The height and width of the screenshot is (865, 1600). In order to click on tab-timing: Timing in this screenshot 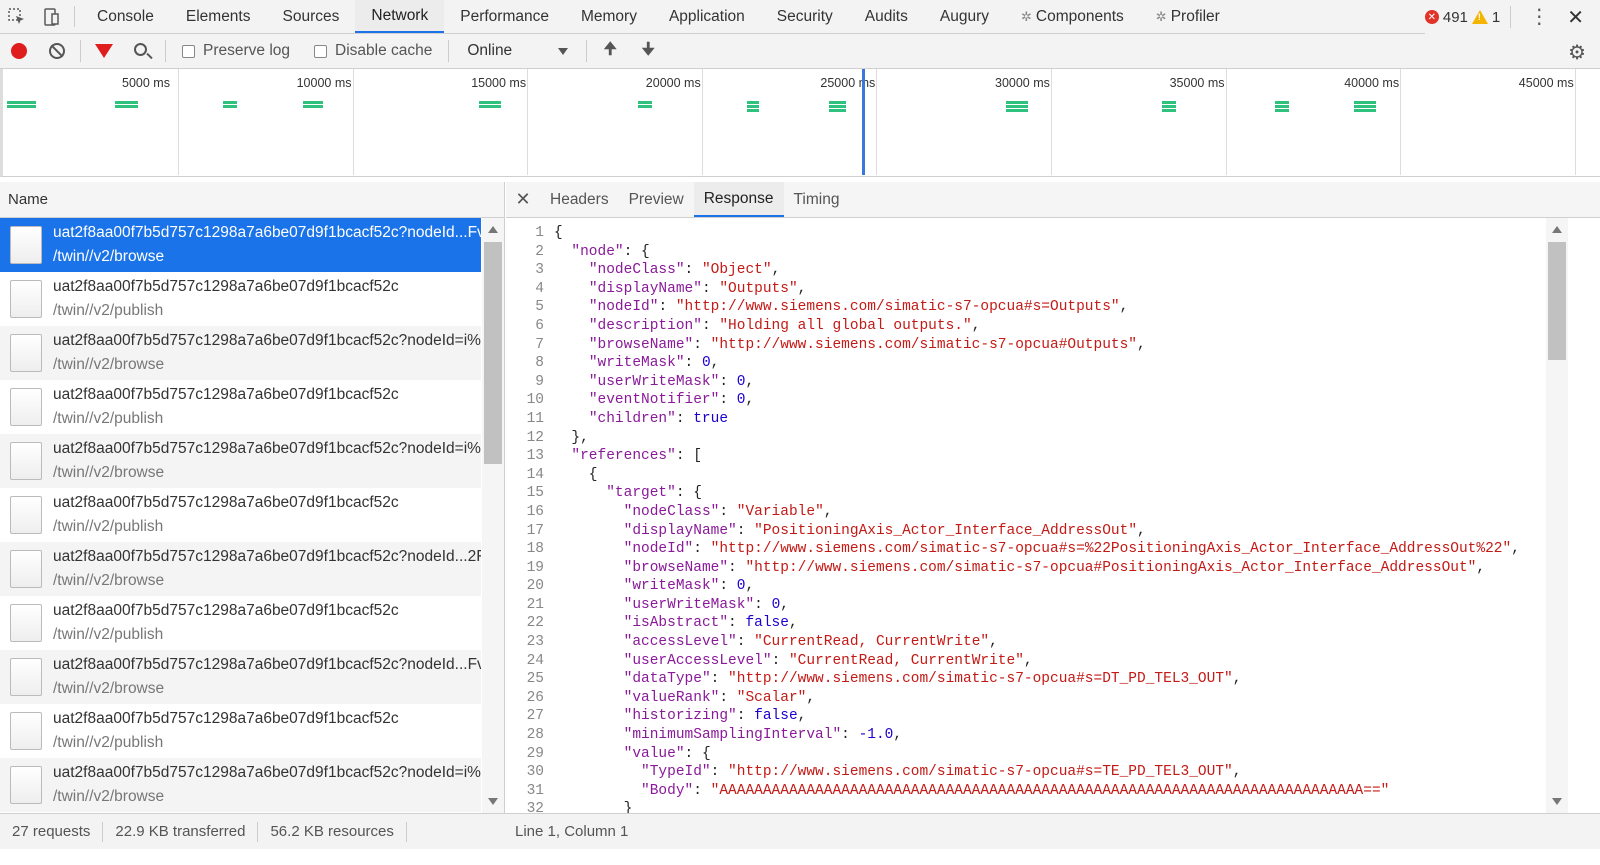, I will do `click(817, 199)`.